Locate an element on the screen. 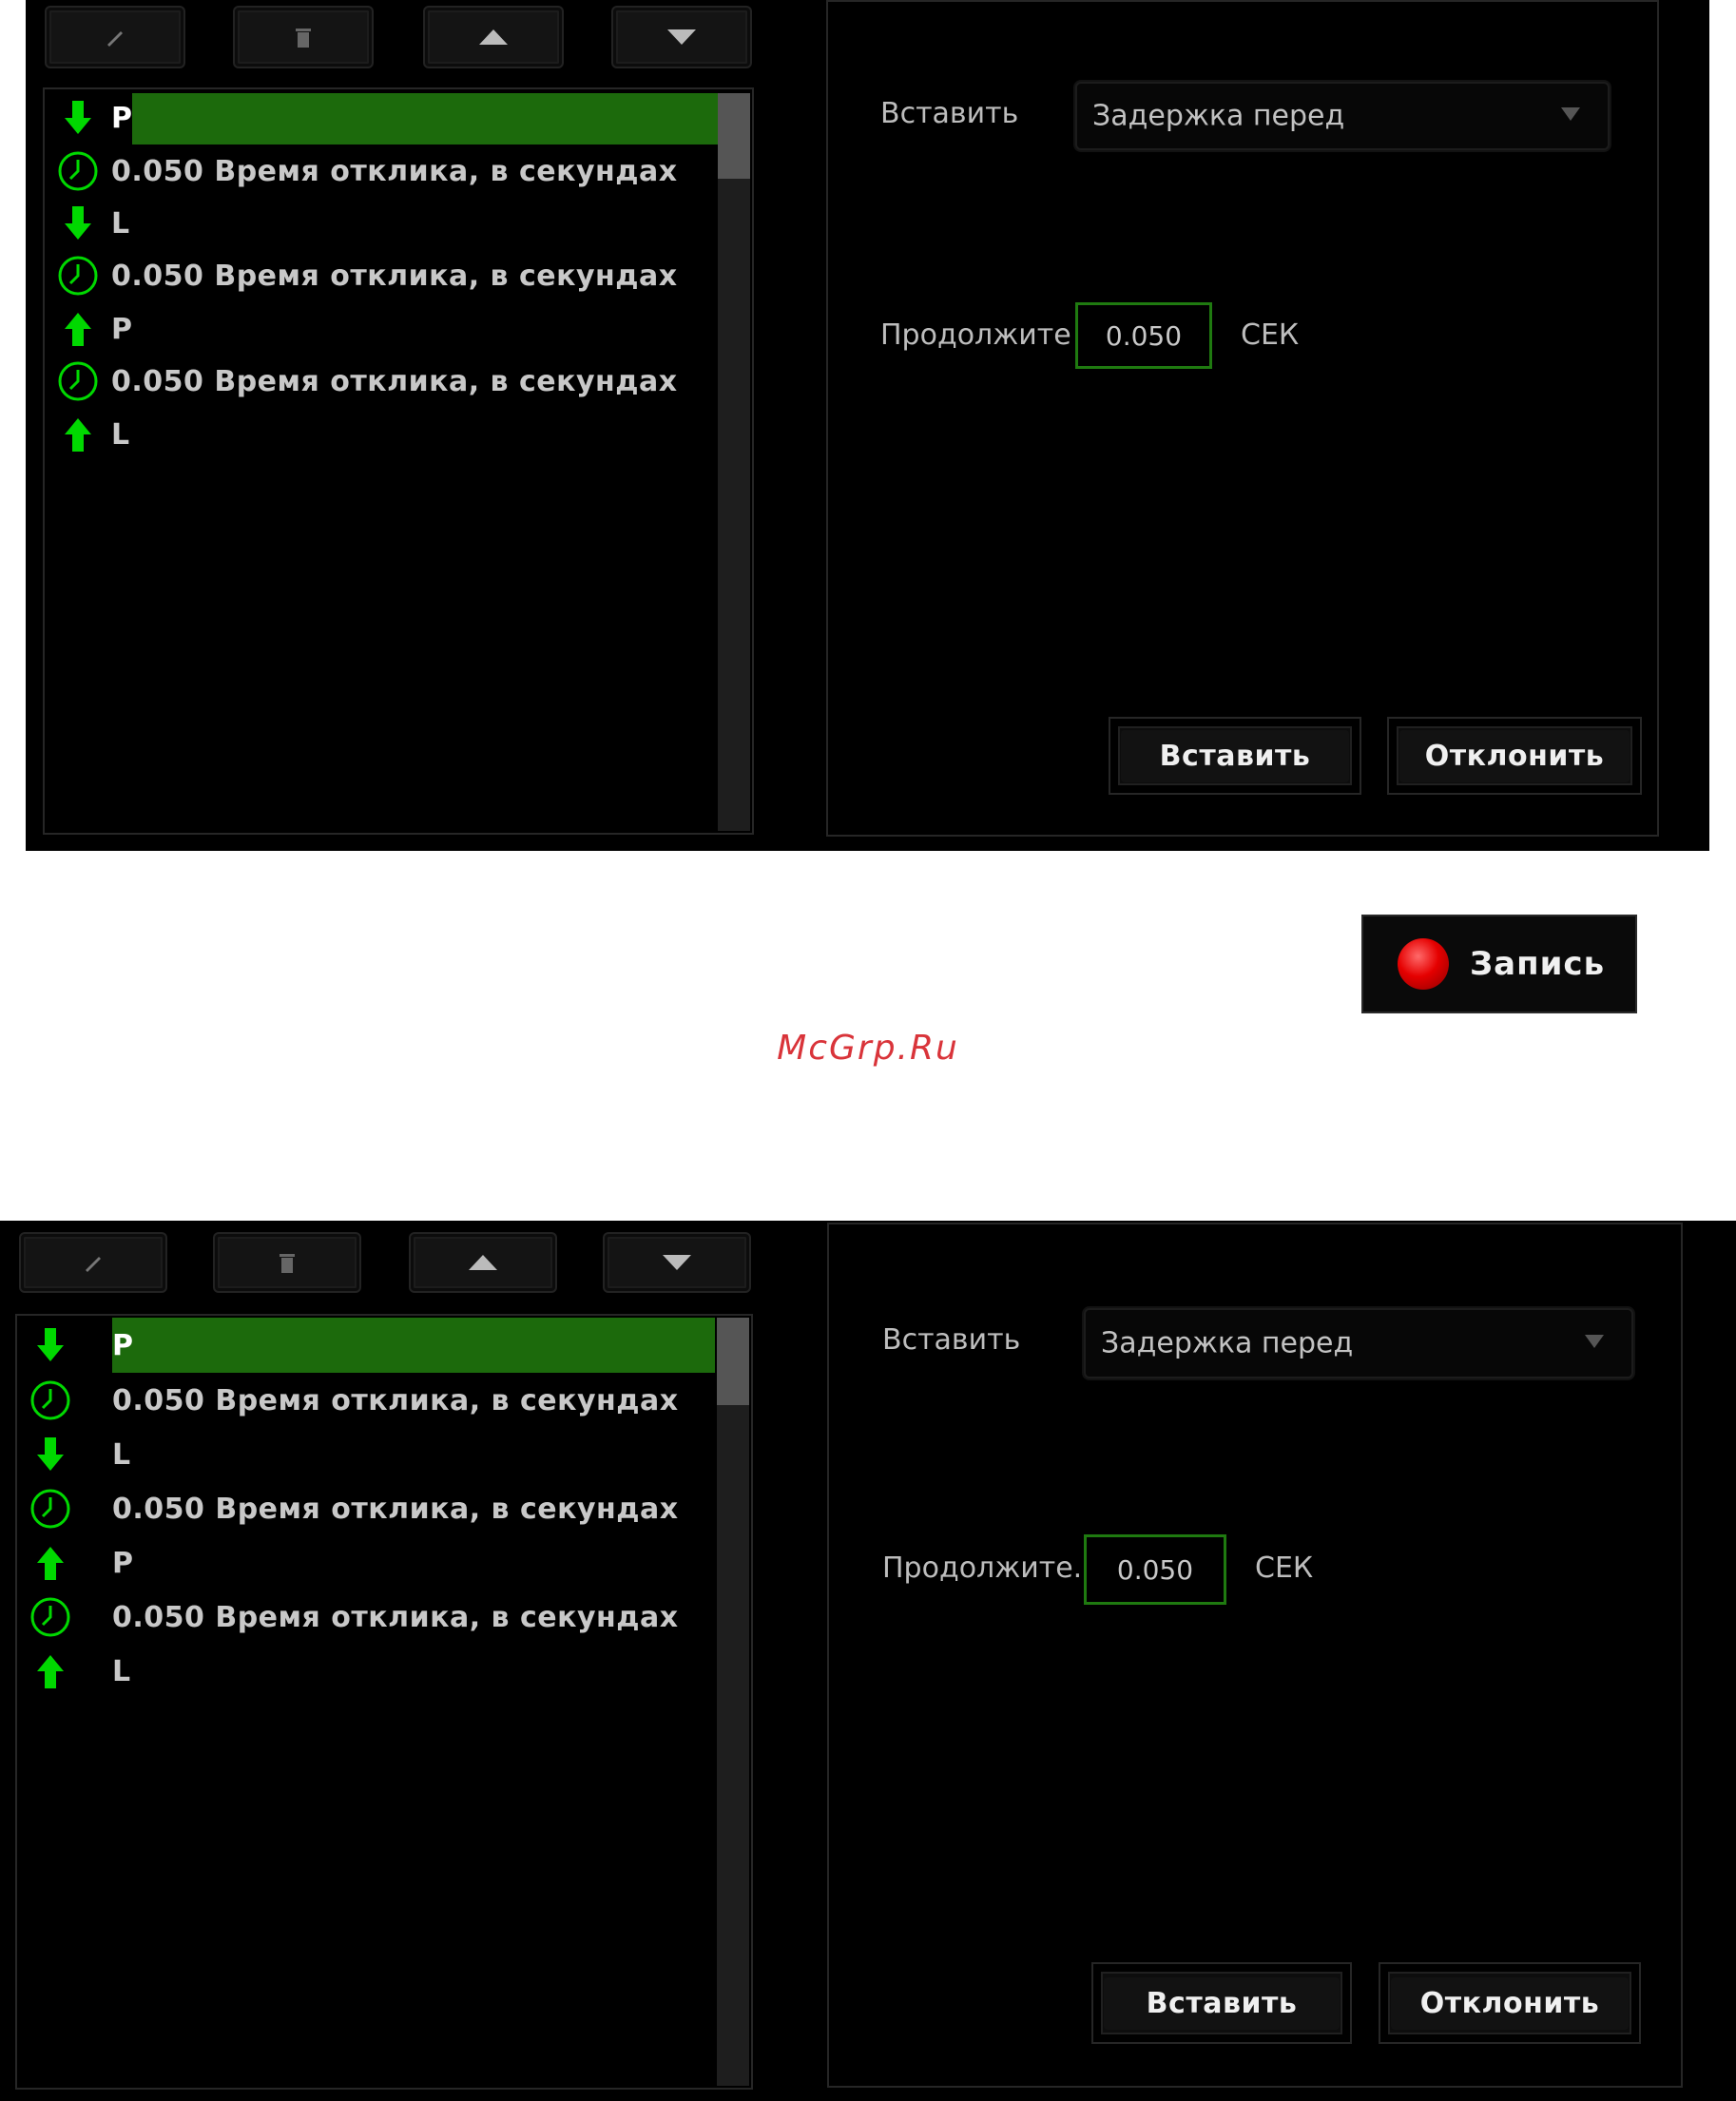  watermark: McGrp.Ru is located at coordinates (868, 1048).